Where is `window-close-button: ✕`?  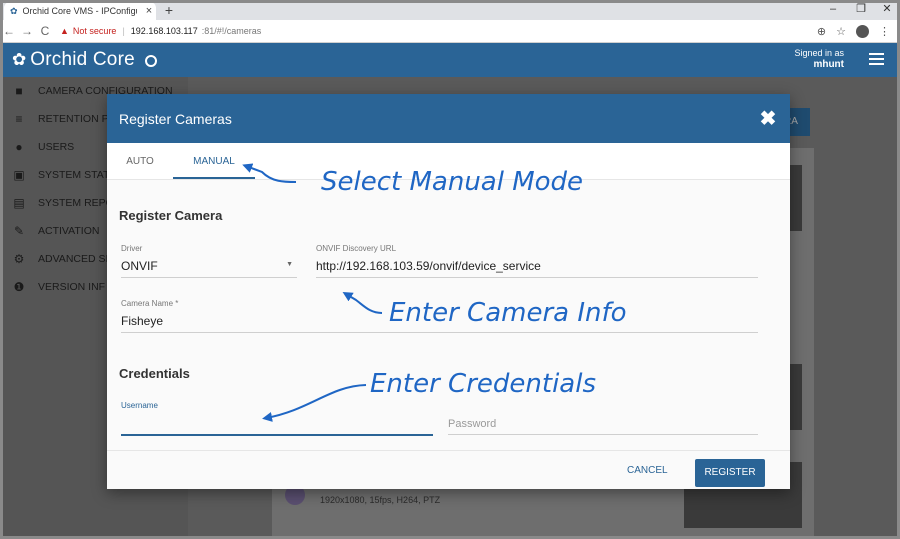 window-close-button: ✕ is located at coordinates (886, 10).